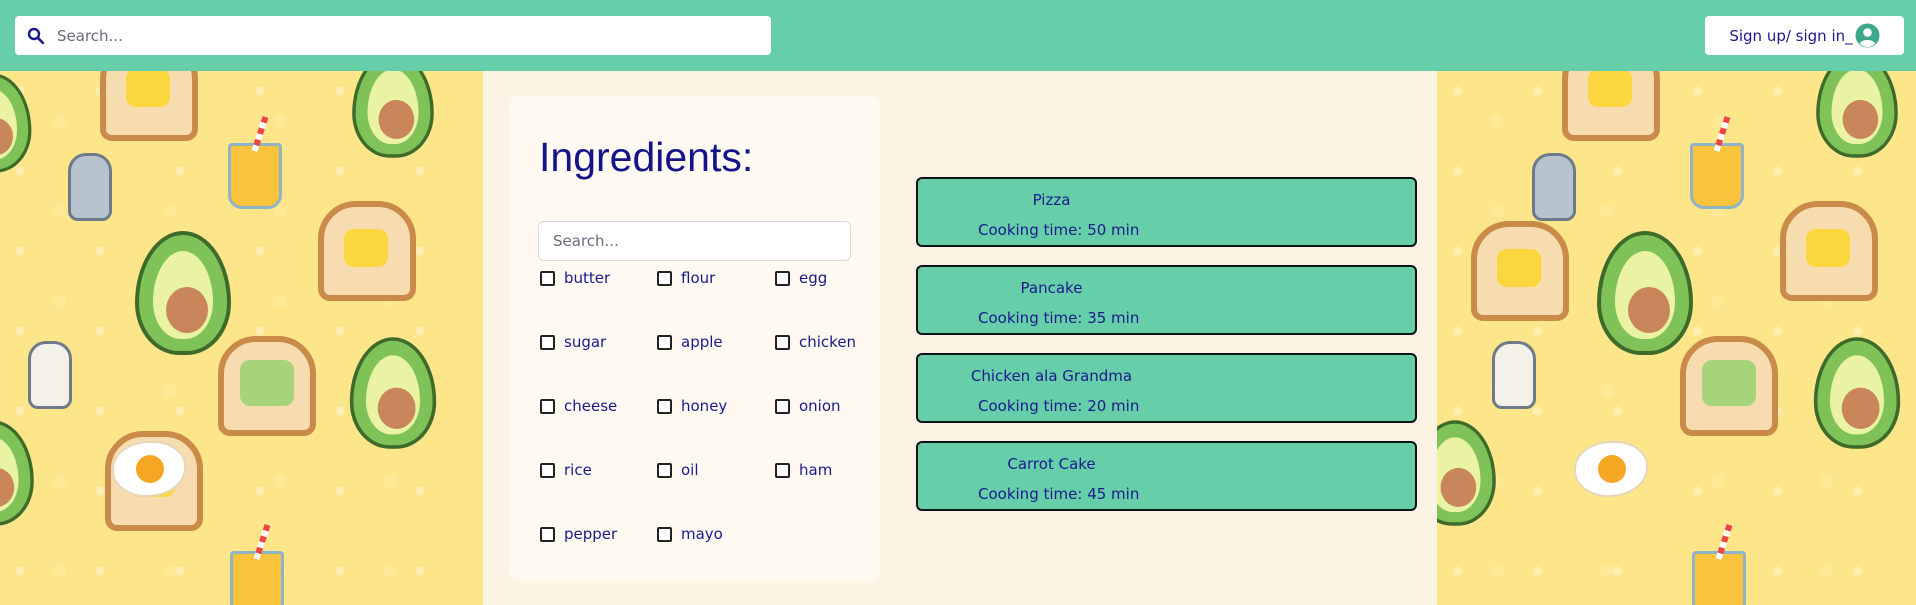  Describe the element at coordinates (822, 298) in the screenshot. I see `ingredient-option: egg` at that location.